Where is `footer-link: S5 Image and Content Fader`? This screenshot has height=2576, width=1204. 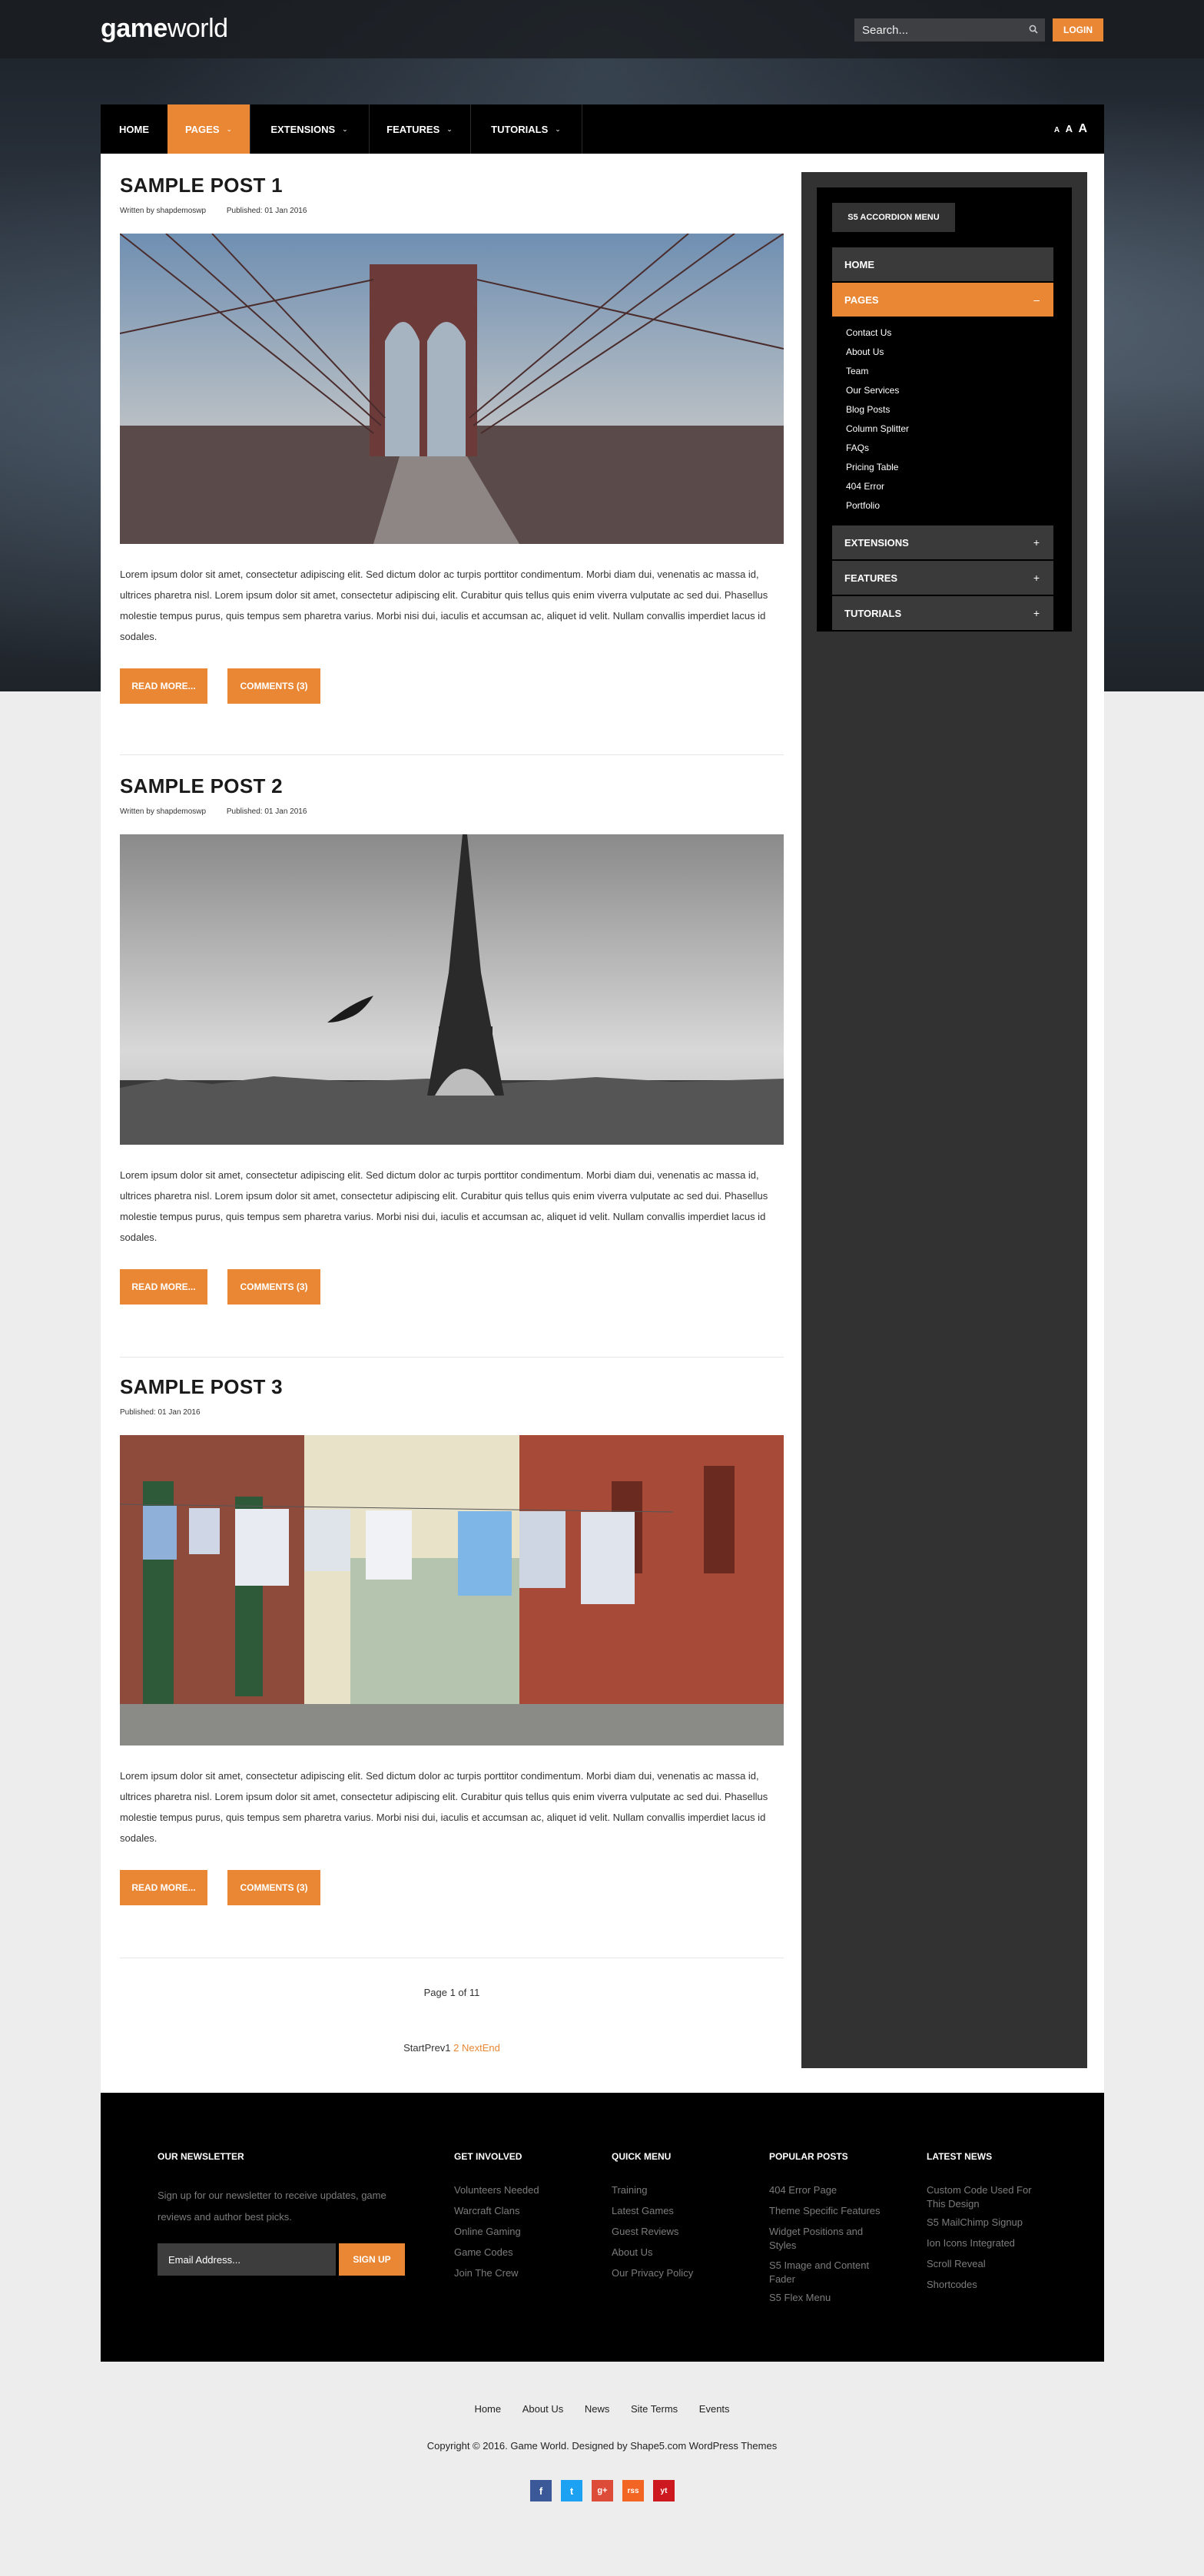 footer-link: S5 Image and Content Fader is located at coordinates (823, 2272).